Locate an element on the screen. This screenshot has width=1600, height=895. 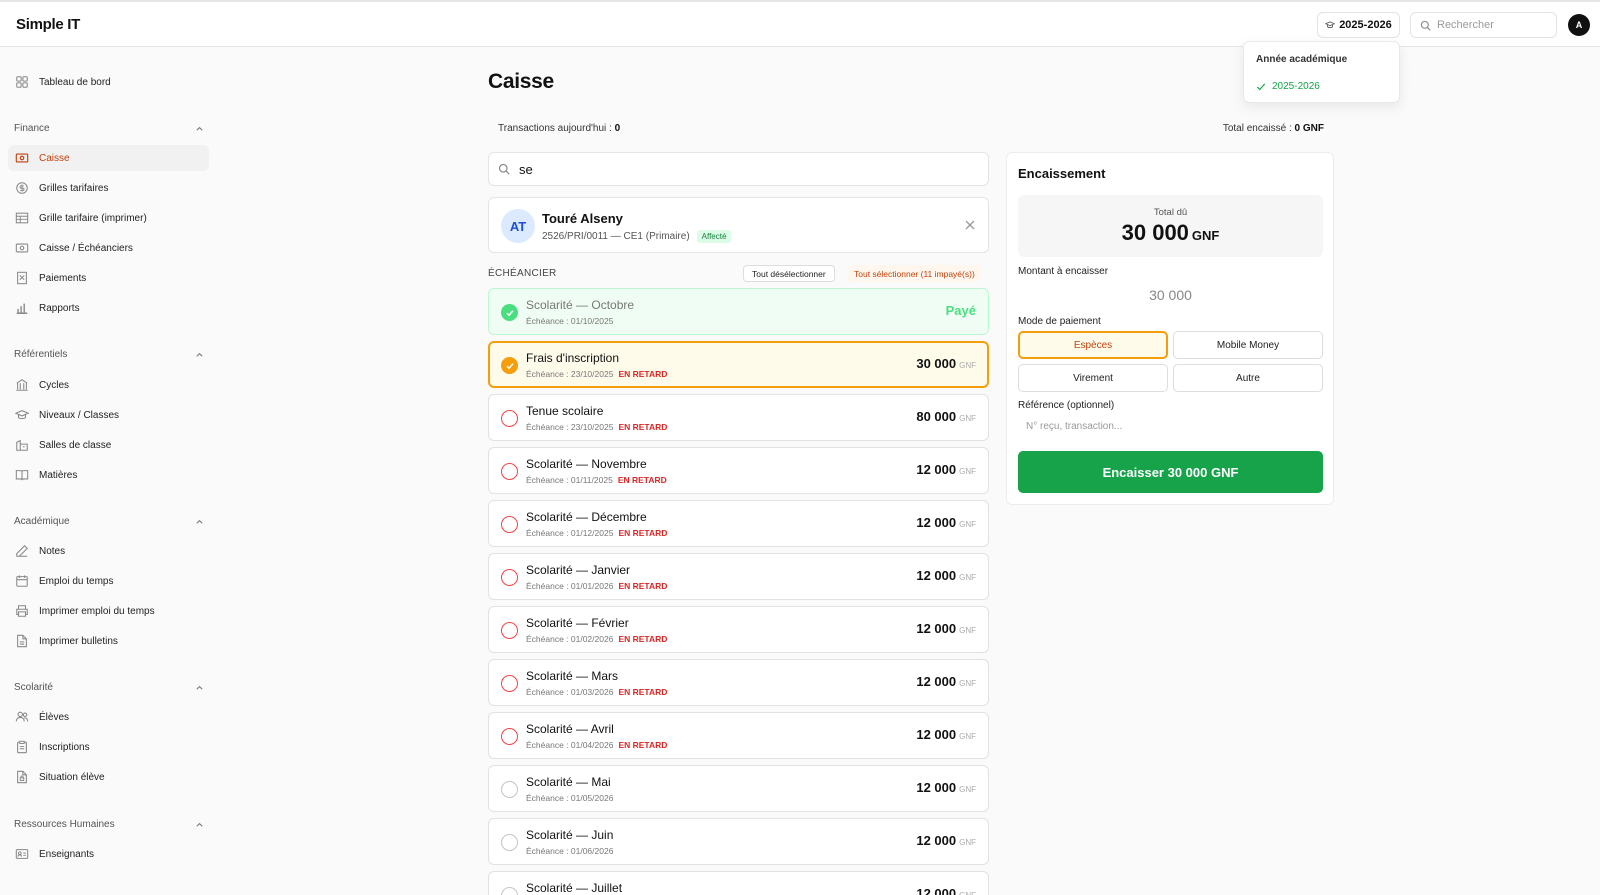
global-search-placeholder: Rechercher is located at coordinates (1465, 25).